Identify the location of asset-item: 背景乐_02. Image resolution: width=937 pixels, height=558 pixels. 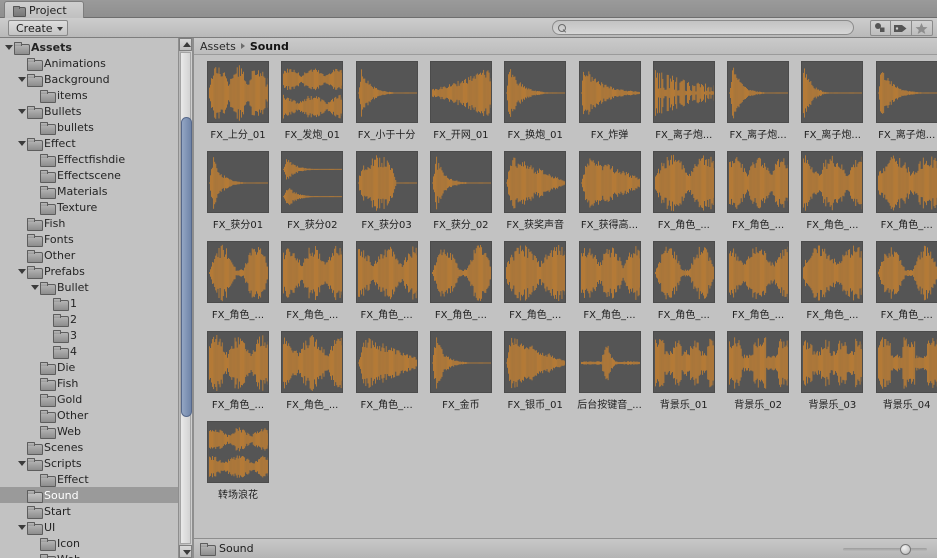
(758, 371).